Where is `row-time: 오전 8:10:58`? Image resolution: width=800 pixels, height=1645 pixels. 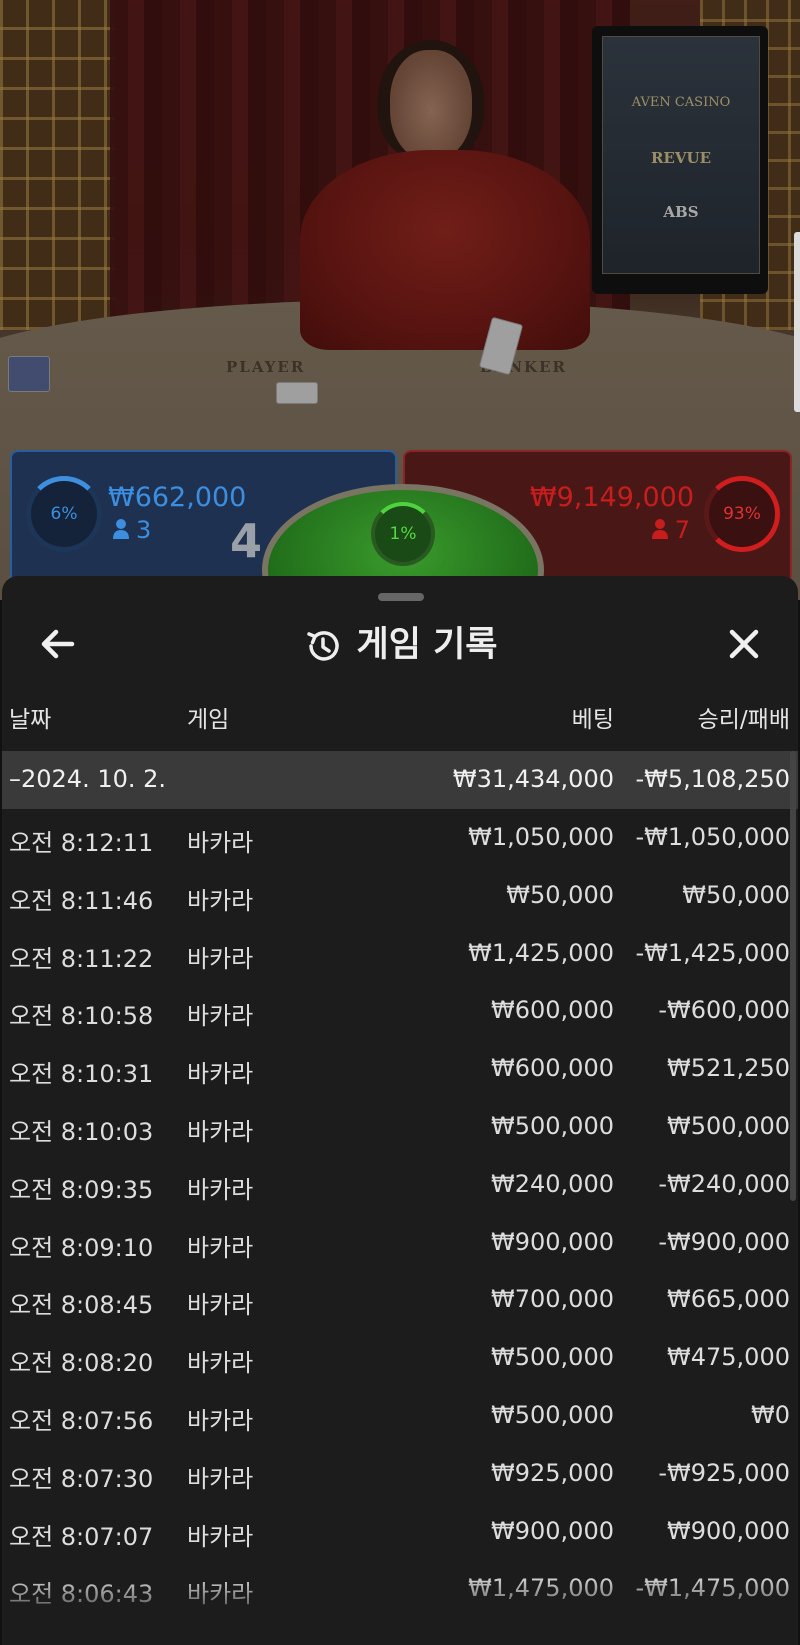
row-time: 오전 8:10:58 is located at coordinates (81, 1016).